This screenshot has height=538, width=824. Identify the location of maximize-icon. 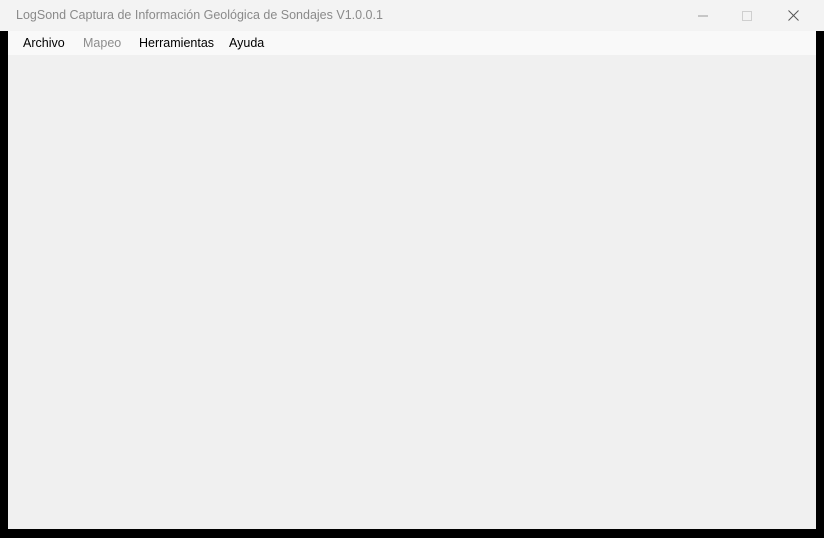
(747, 15).